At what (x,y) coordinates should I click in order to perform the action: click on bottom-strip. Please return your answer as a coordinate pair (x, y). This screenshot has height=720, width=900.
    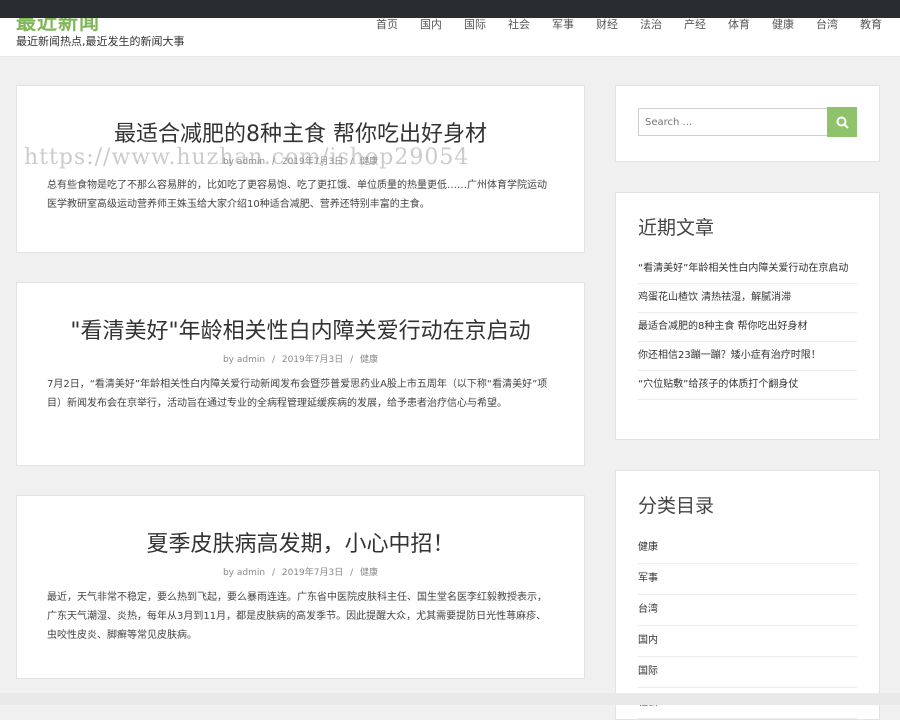
    Looking at the image, I should click on (450, 699).